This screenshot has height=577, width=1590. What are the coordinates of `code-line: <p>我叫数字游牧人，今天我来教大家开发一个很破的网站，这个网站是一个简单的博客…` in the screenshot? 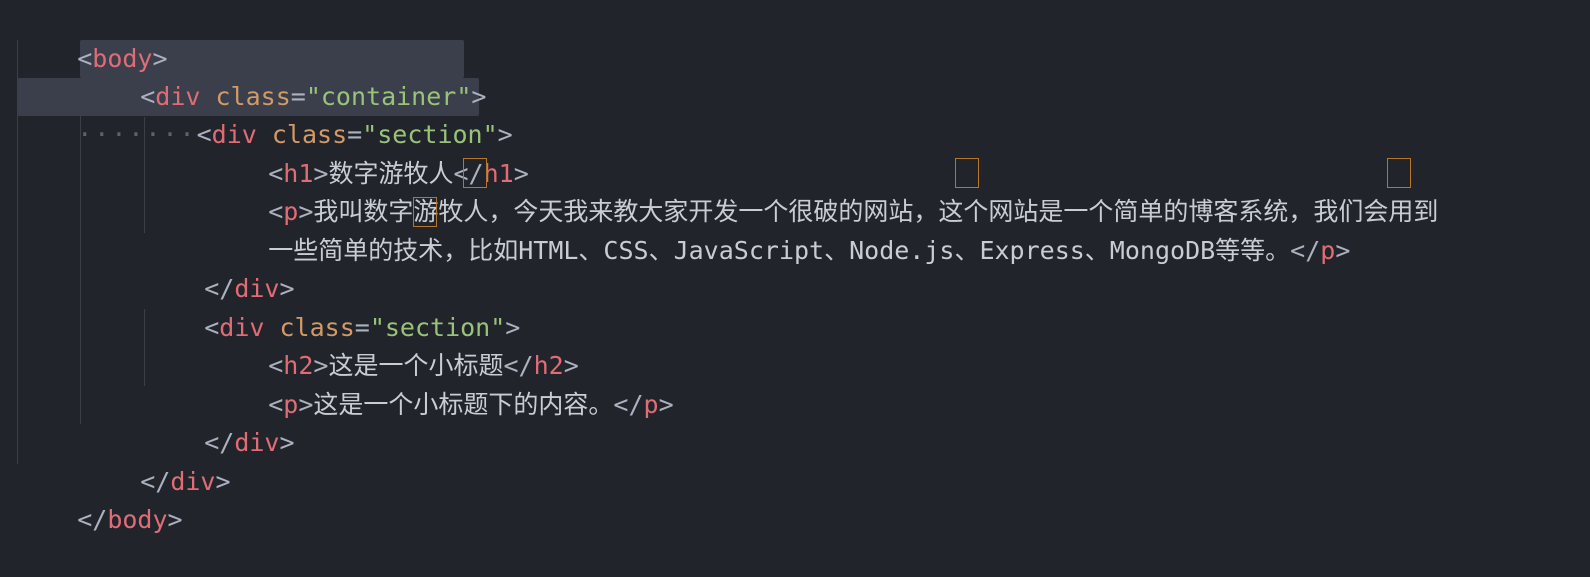 It's located at (823, 190).